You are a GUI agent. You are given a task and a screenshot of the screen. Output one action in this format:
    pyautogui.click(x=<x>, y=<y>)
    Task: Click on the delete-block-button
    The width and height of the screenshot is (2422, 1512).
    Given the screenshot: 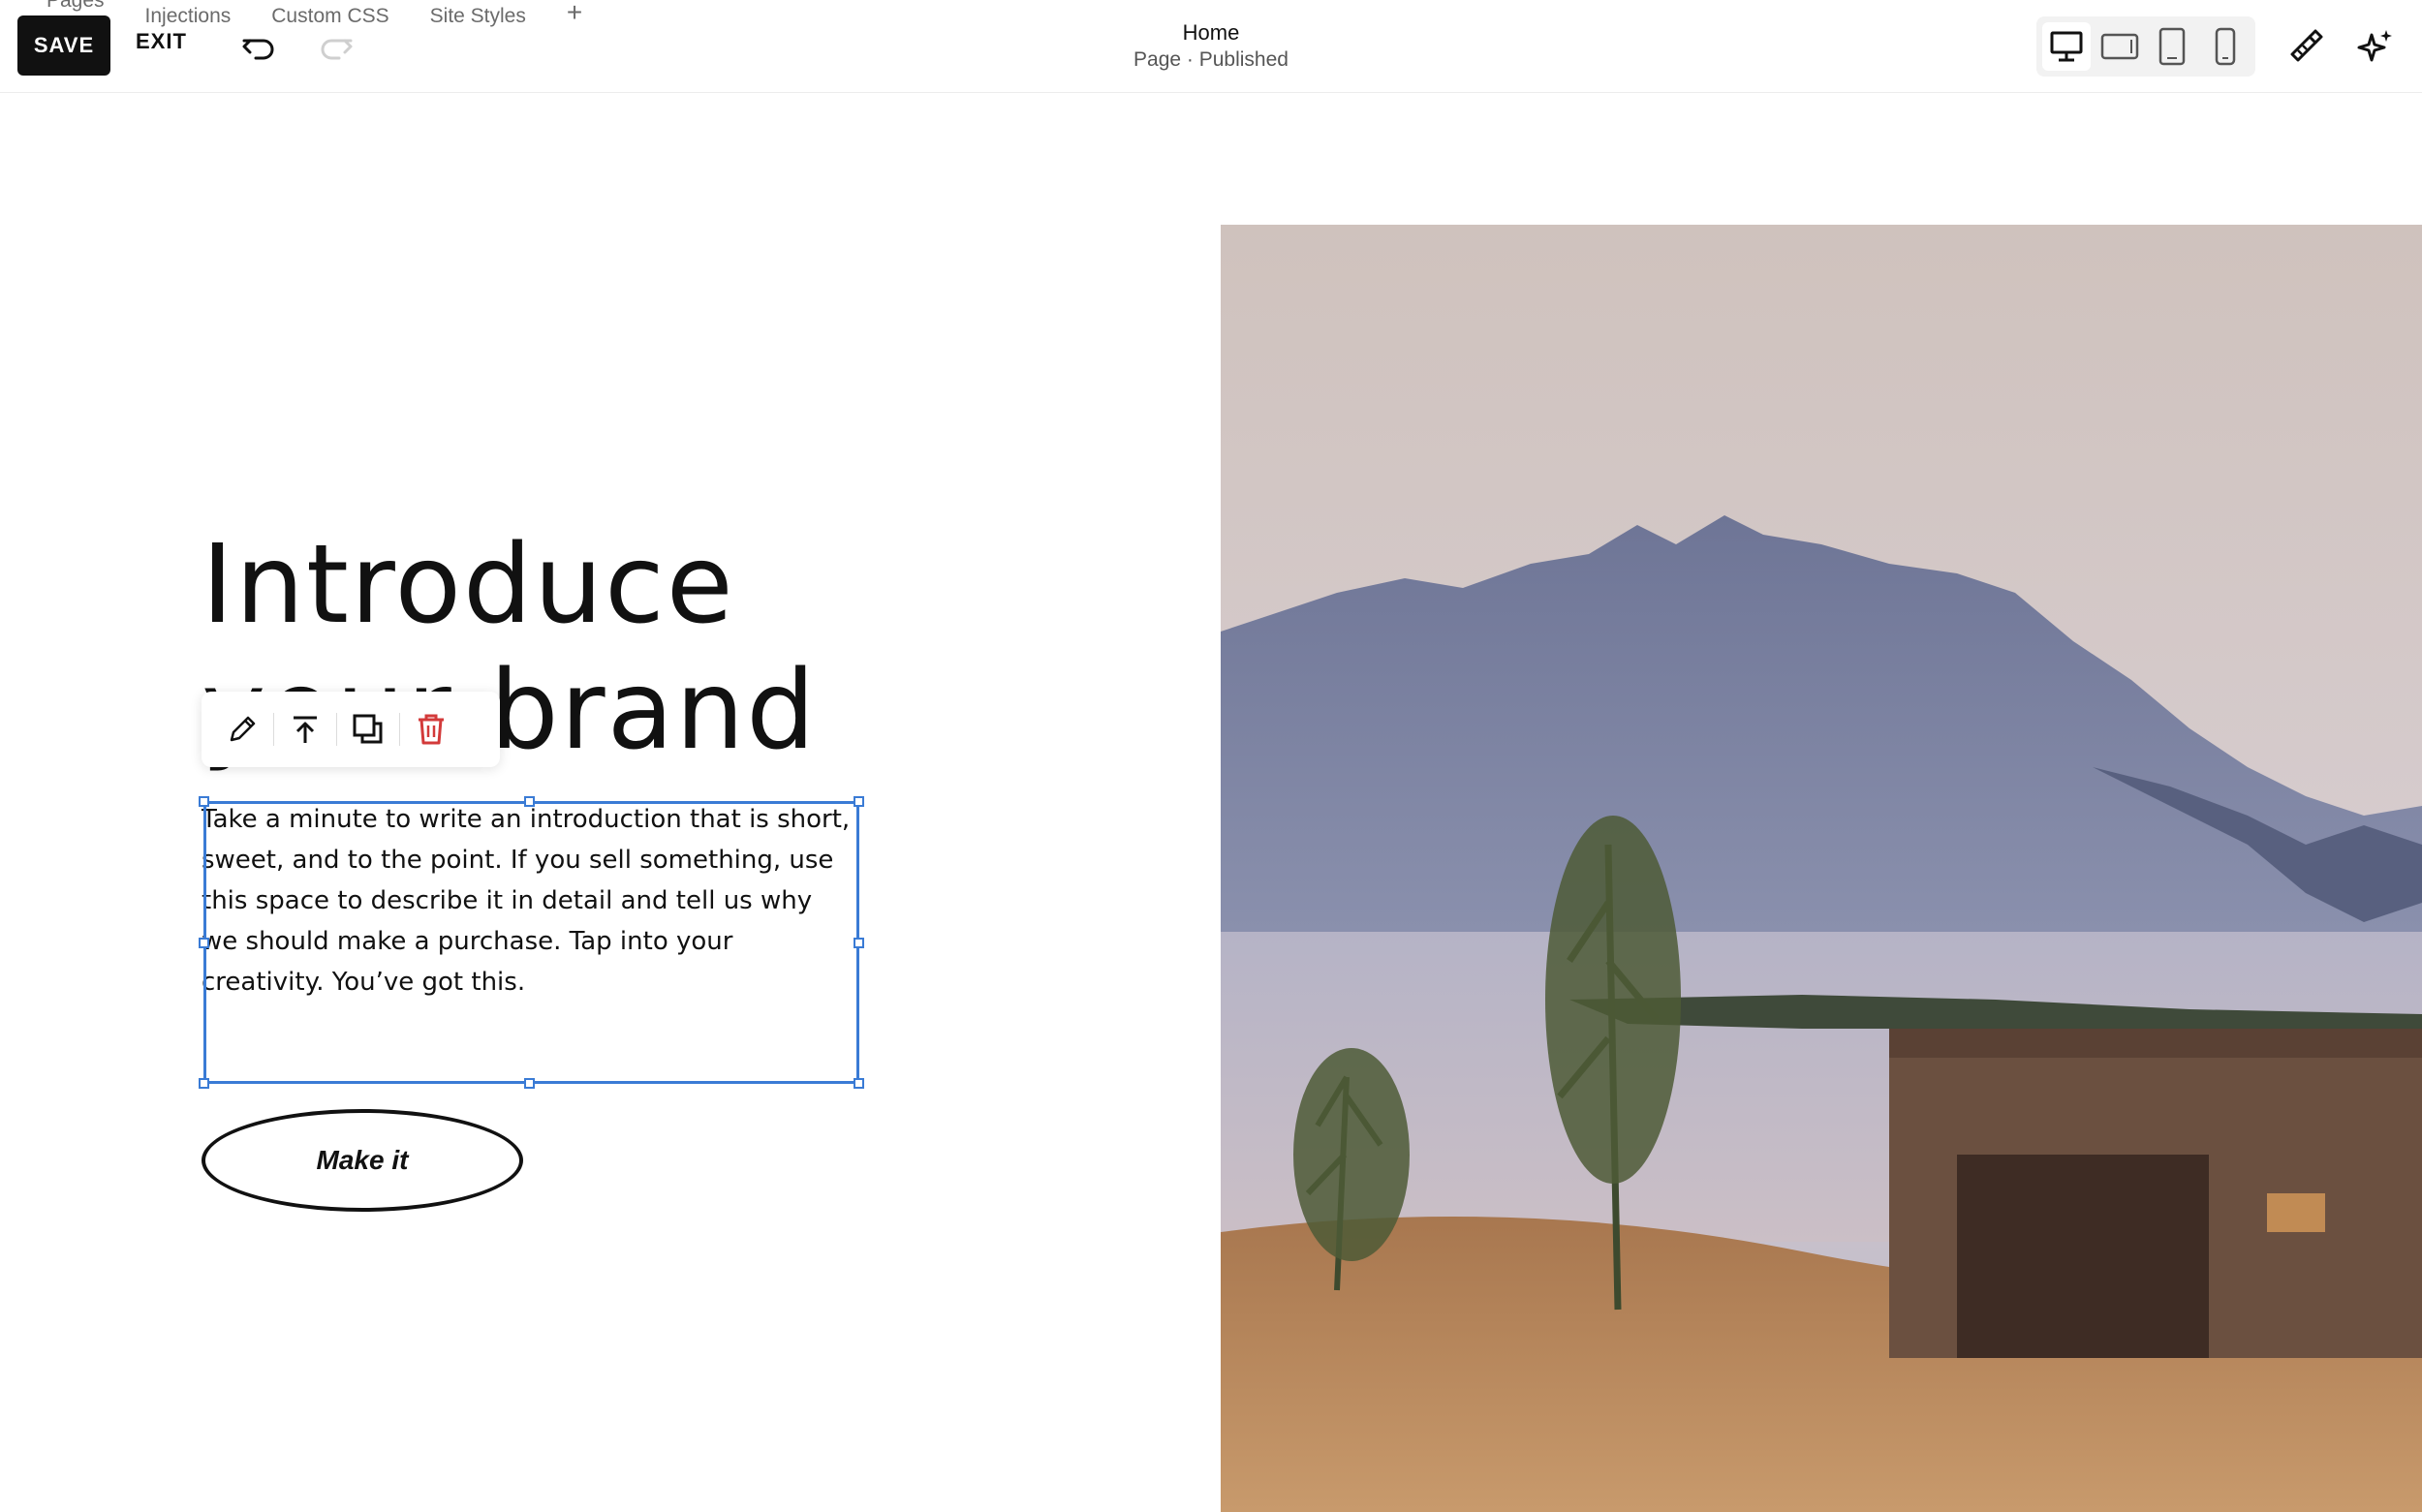 What is the action you would take?
    pyautogui.click(x=431, y=729)
    